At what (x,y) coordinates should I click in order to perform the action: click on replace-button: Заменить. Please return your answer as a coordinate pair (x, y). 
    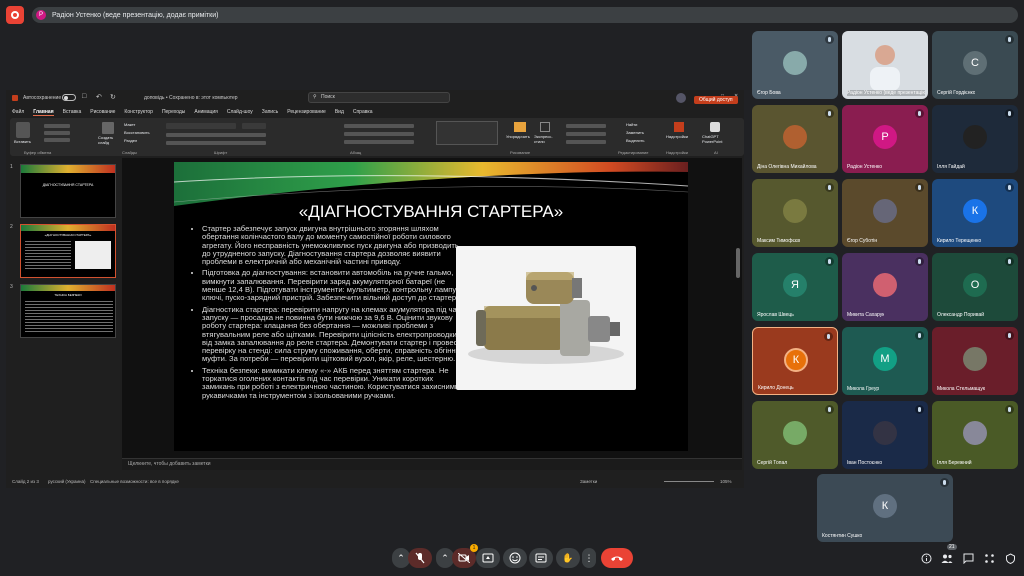
    Looking at the image, I should click on (635, 132).